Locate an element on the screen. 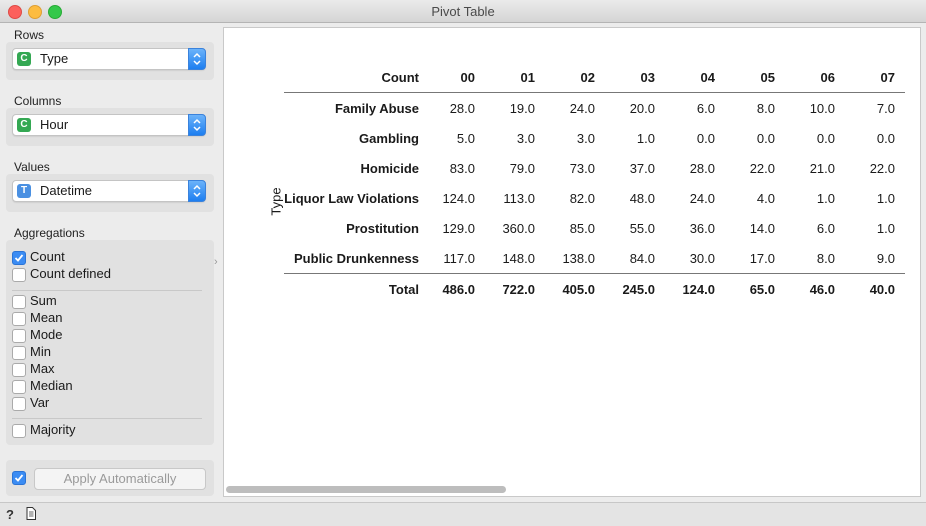 The width and height of the screenshot is (926, 526). auto-apply-checkbox is located at coordinates (19, 478).